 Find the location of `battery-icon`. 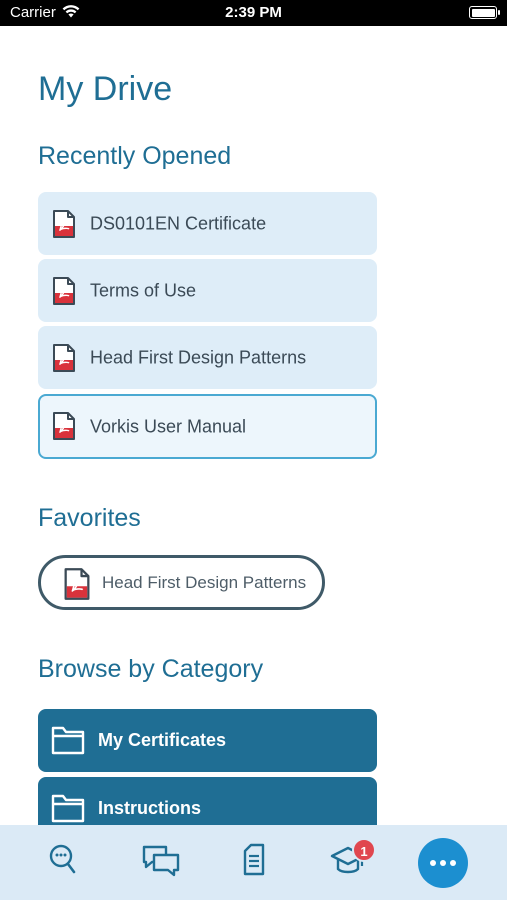

battery-icon is located at coordinates (484, 12).